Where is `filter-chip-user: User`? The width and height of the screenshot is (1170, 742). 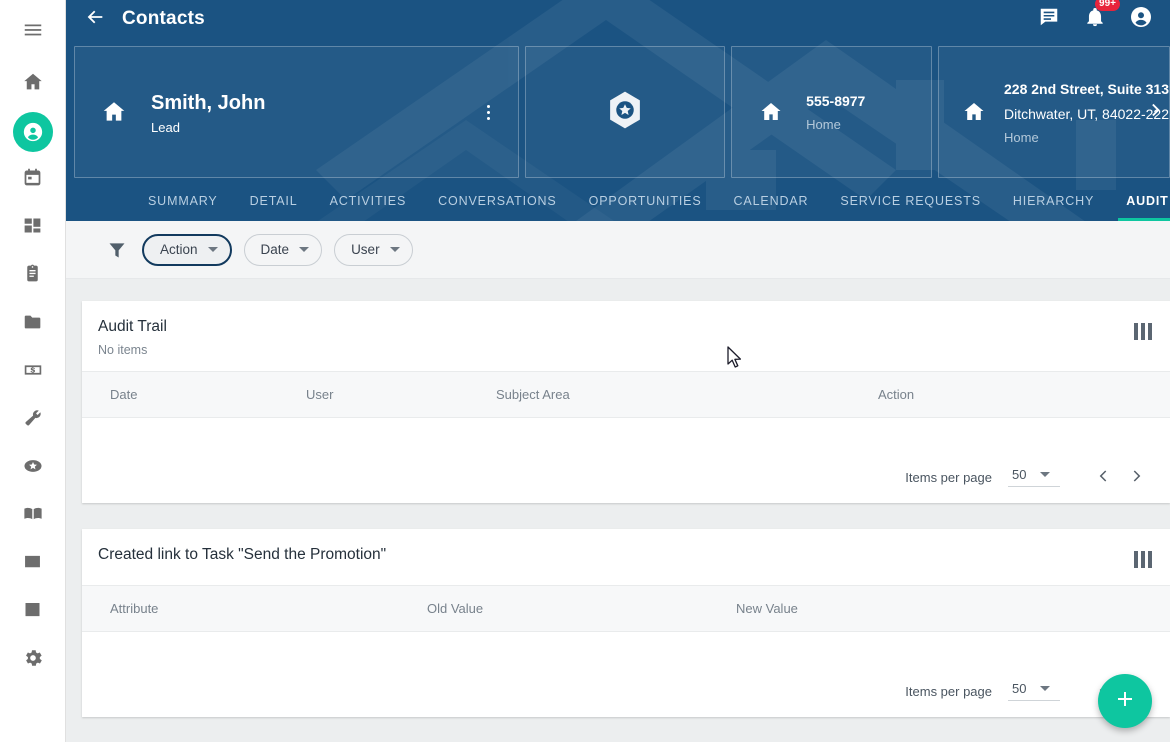
filter-chip-user: User is located at coordinates (373, 249).